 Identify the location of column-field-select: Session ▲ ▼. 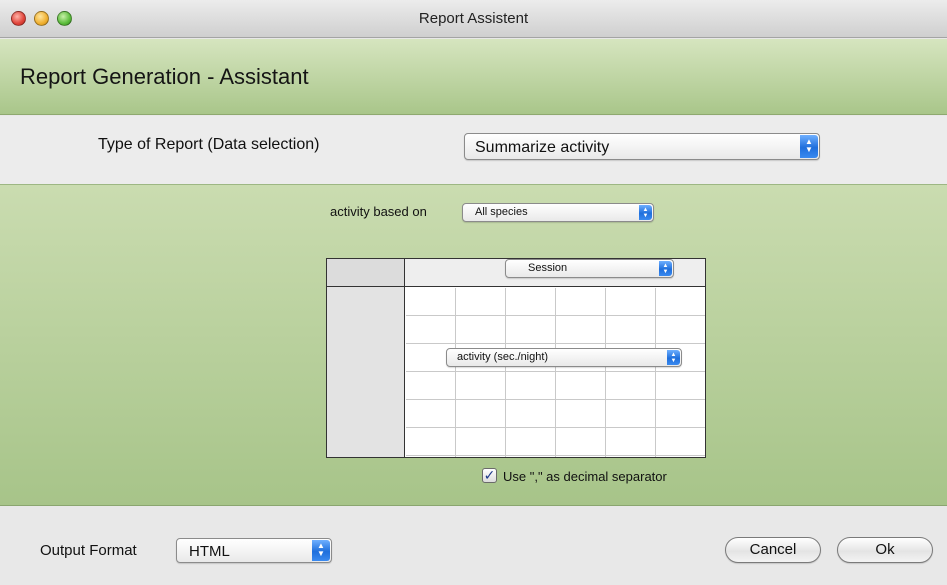
(589, 268).